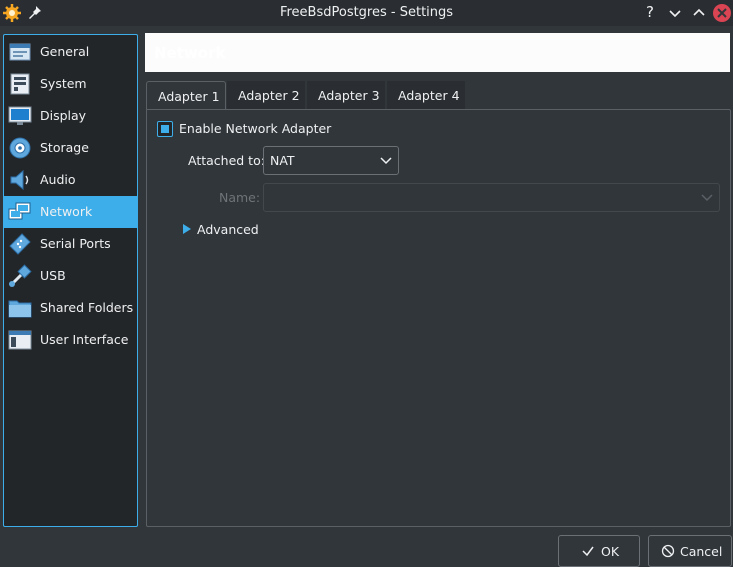  Describe the element at coordinates (255, 128) in the screenshot. I see `enable-adapter-label: Enable Network Adapter` at that location.